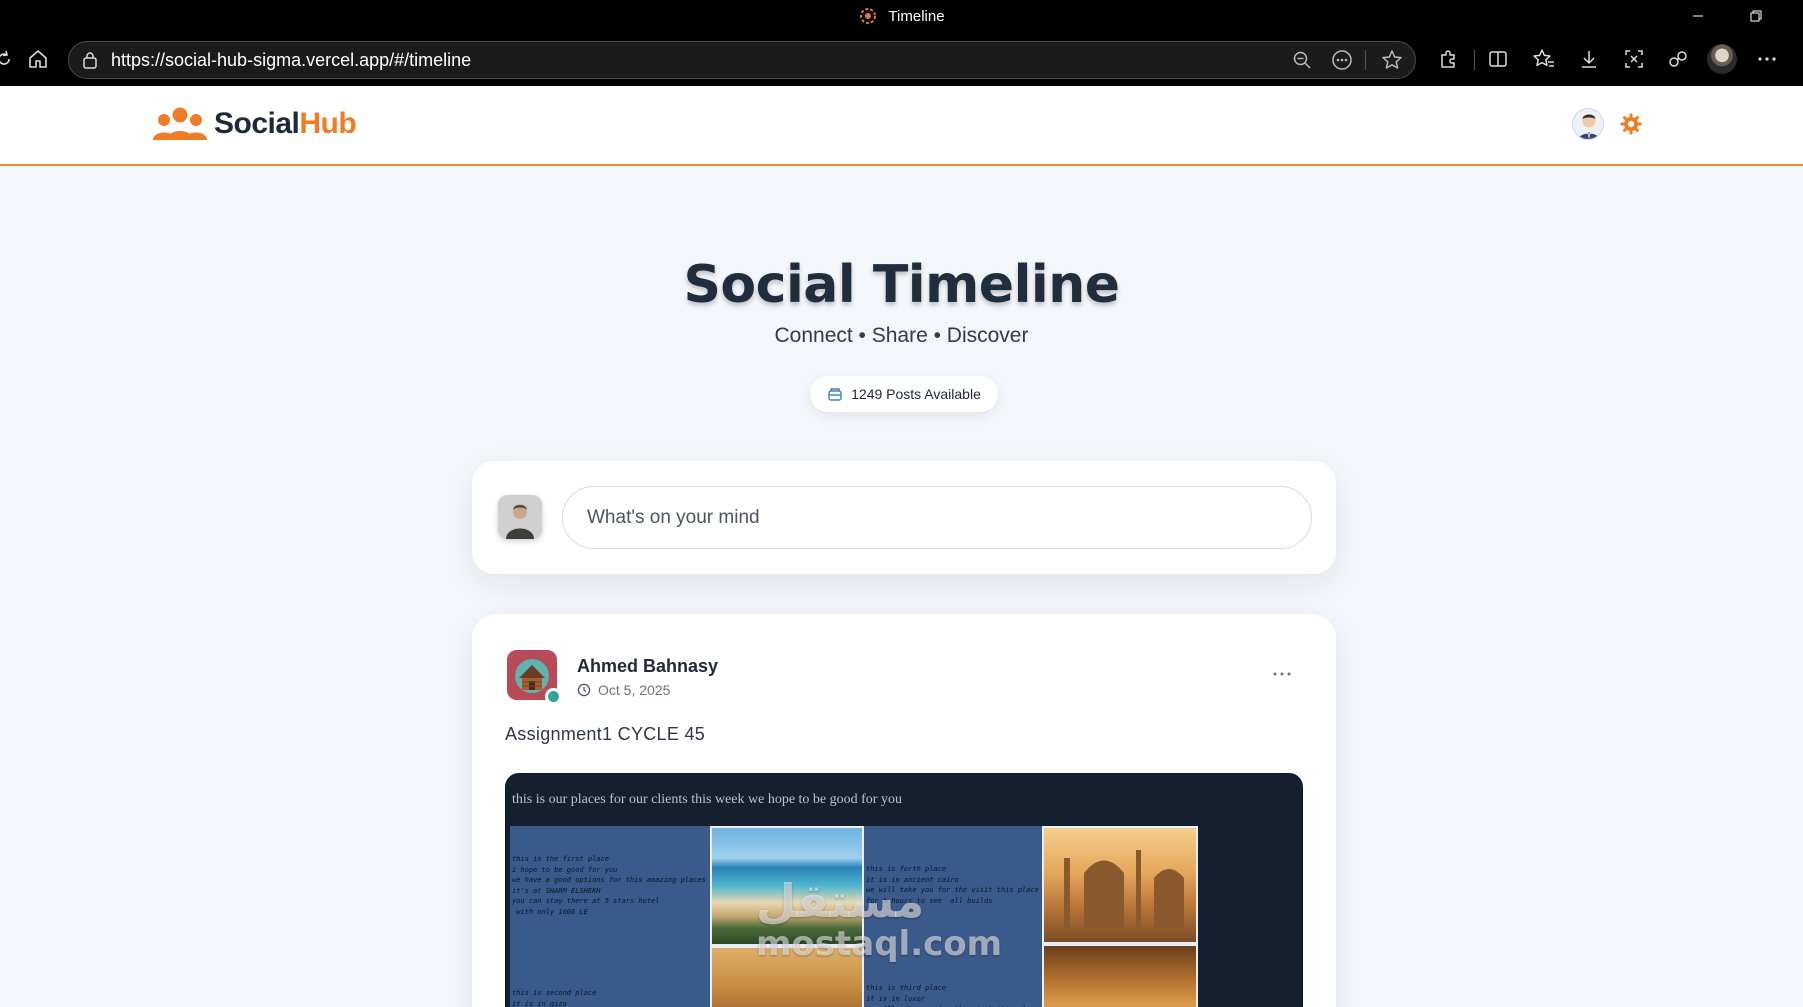 This screenshot has width=1803, height=1007. I want to click on composer-avatar, so click(520, 517).